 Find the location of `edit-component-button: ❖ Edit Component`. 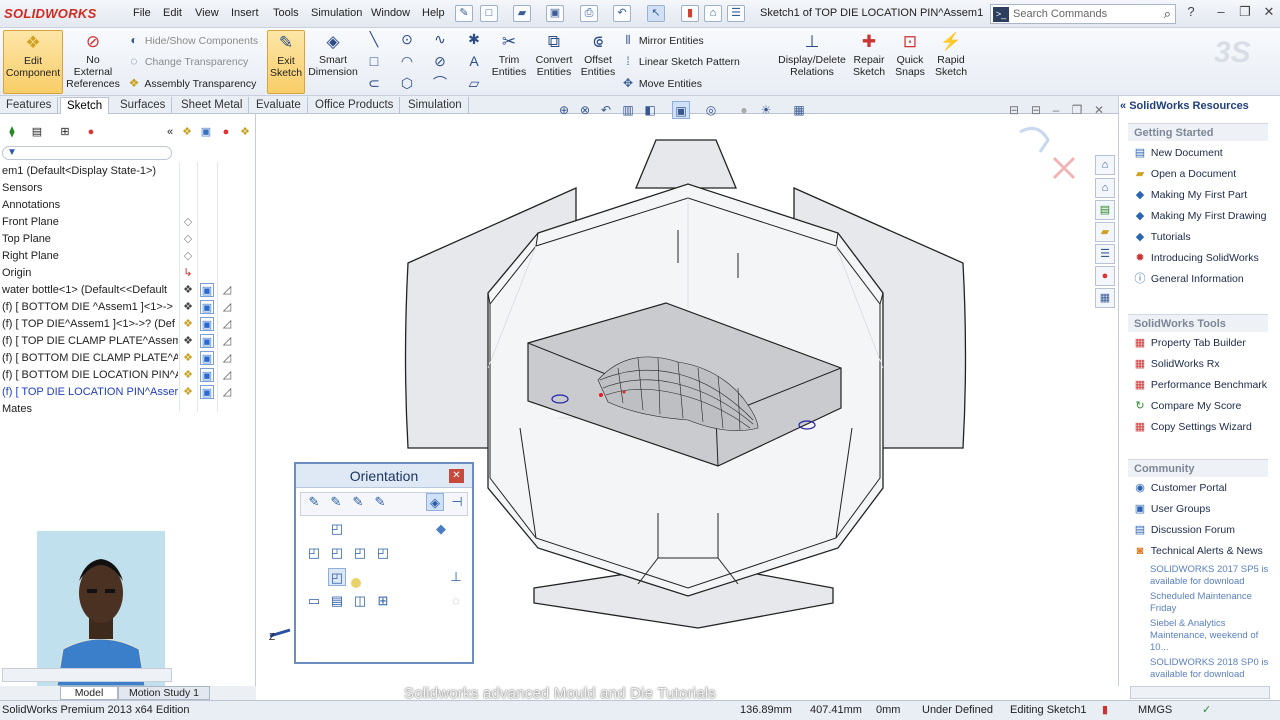

edit-component-button: ❖ Edit Component is located at coordinates (33, 62).